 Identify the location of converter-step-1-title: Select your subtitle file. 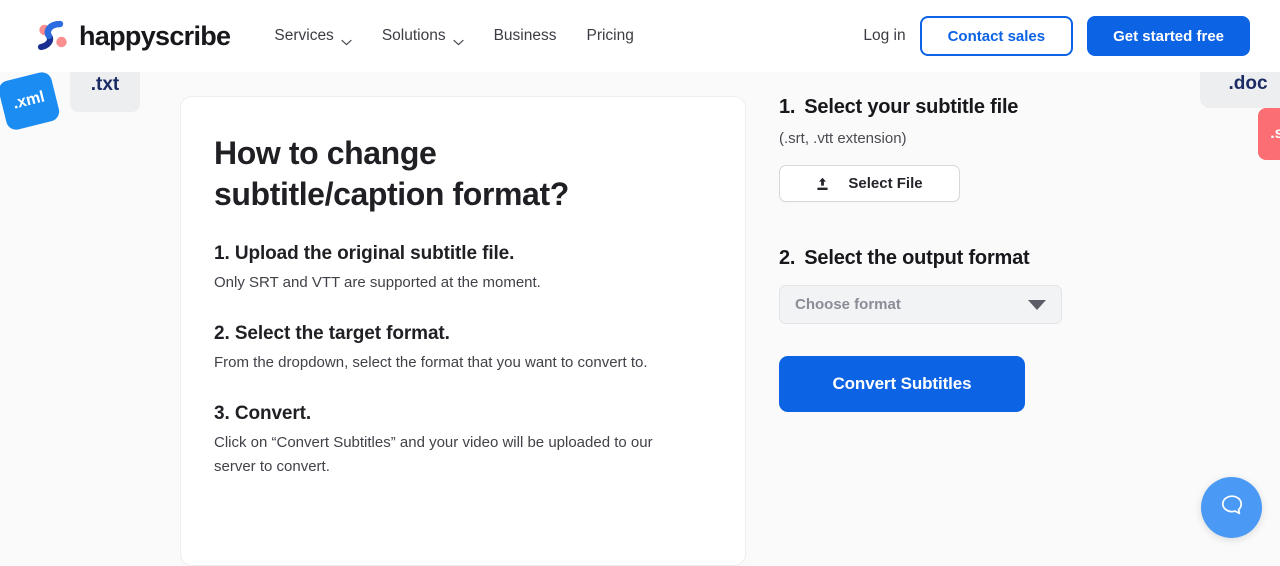
(911, 107).